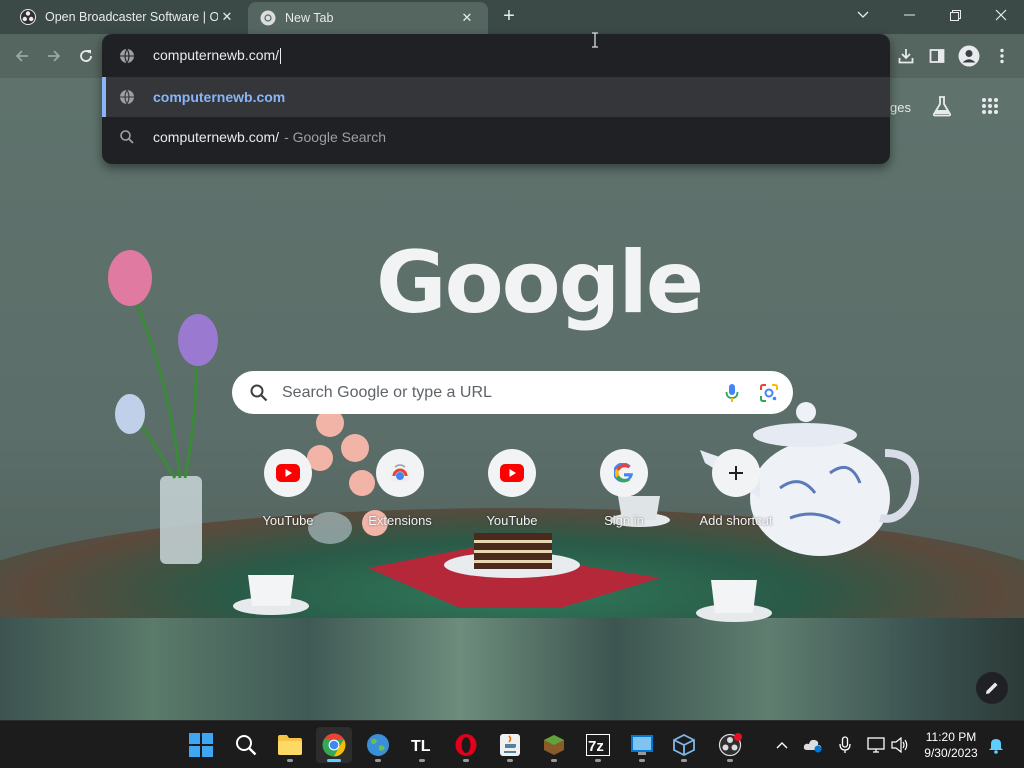 The height and width of the screenshot is (768, 1024). What do you see at coordinates (400, 520) in the screenshot?
I see `shortcut-label: Extensions` at bounding box center [400, 520].